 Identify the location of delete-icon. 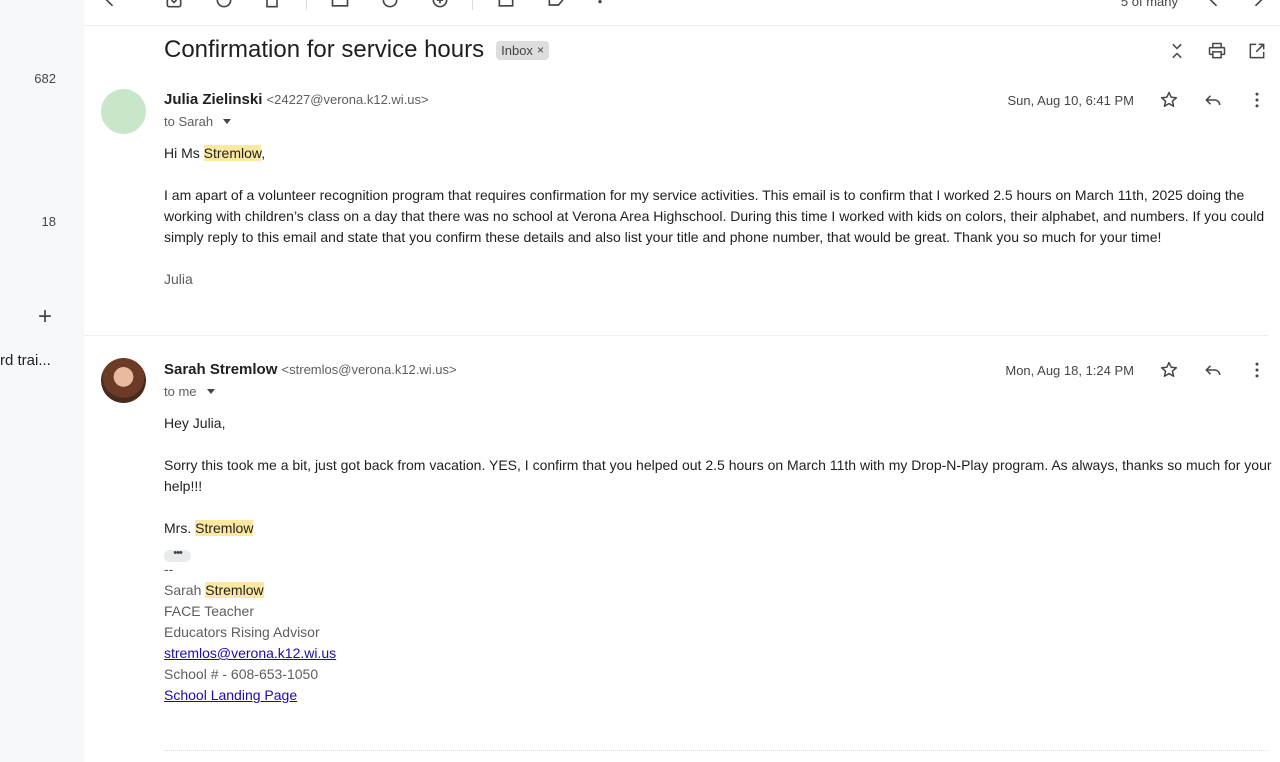
(272, 5).